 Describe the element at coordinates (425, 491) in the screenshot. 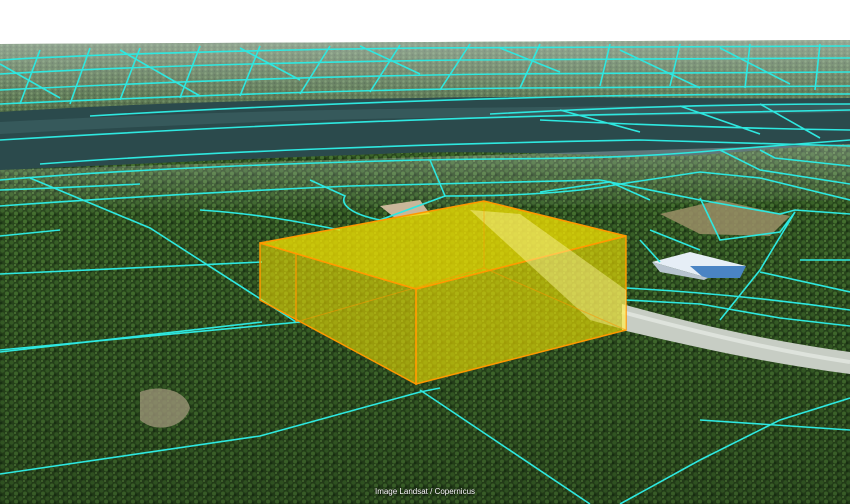

I see `imagery-attribution: Image Landsat / Copernicus` at that location.